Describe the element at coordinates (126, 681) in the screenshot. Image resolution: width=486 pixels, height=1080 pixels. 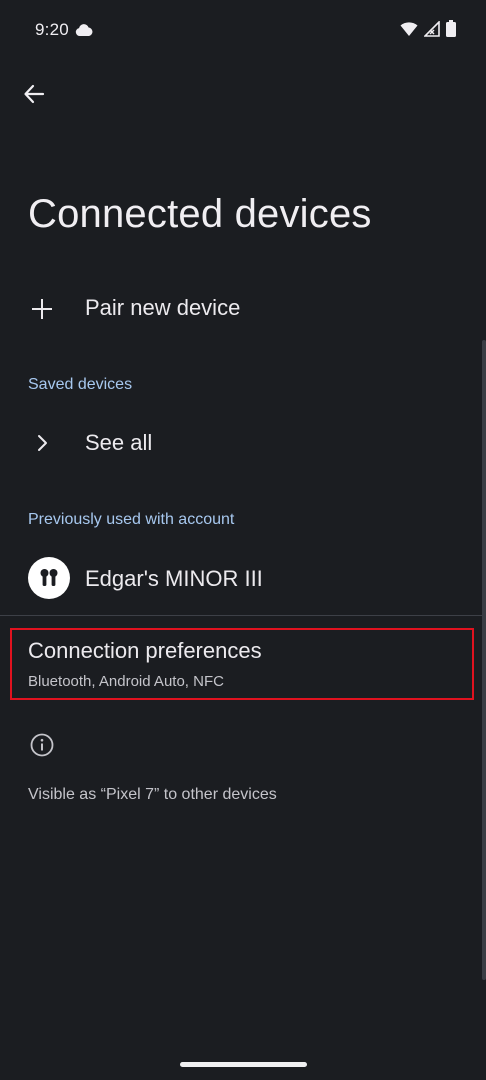
I see `connection-preferences-subtitle: Bluetooth, Android Auto, NFC` at that location.